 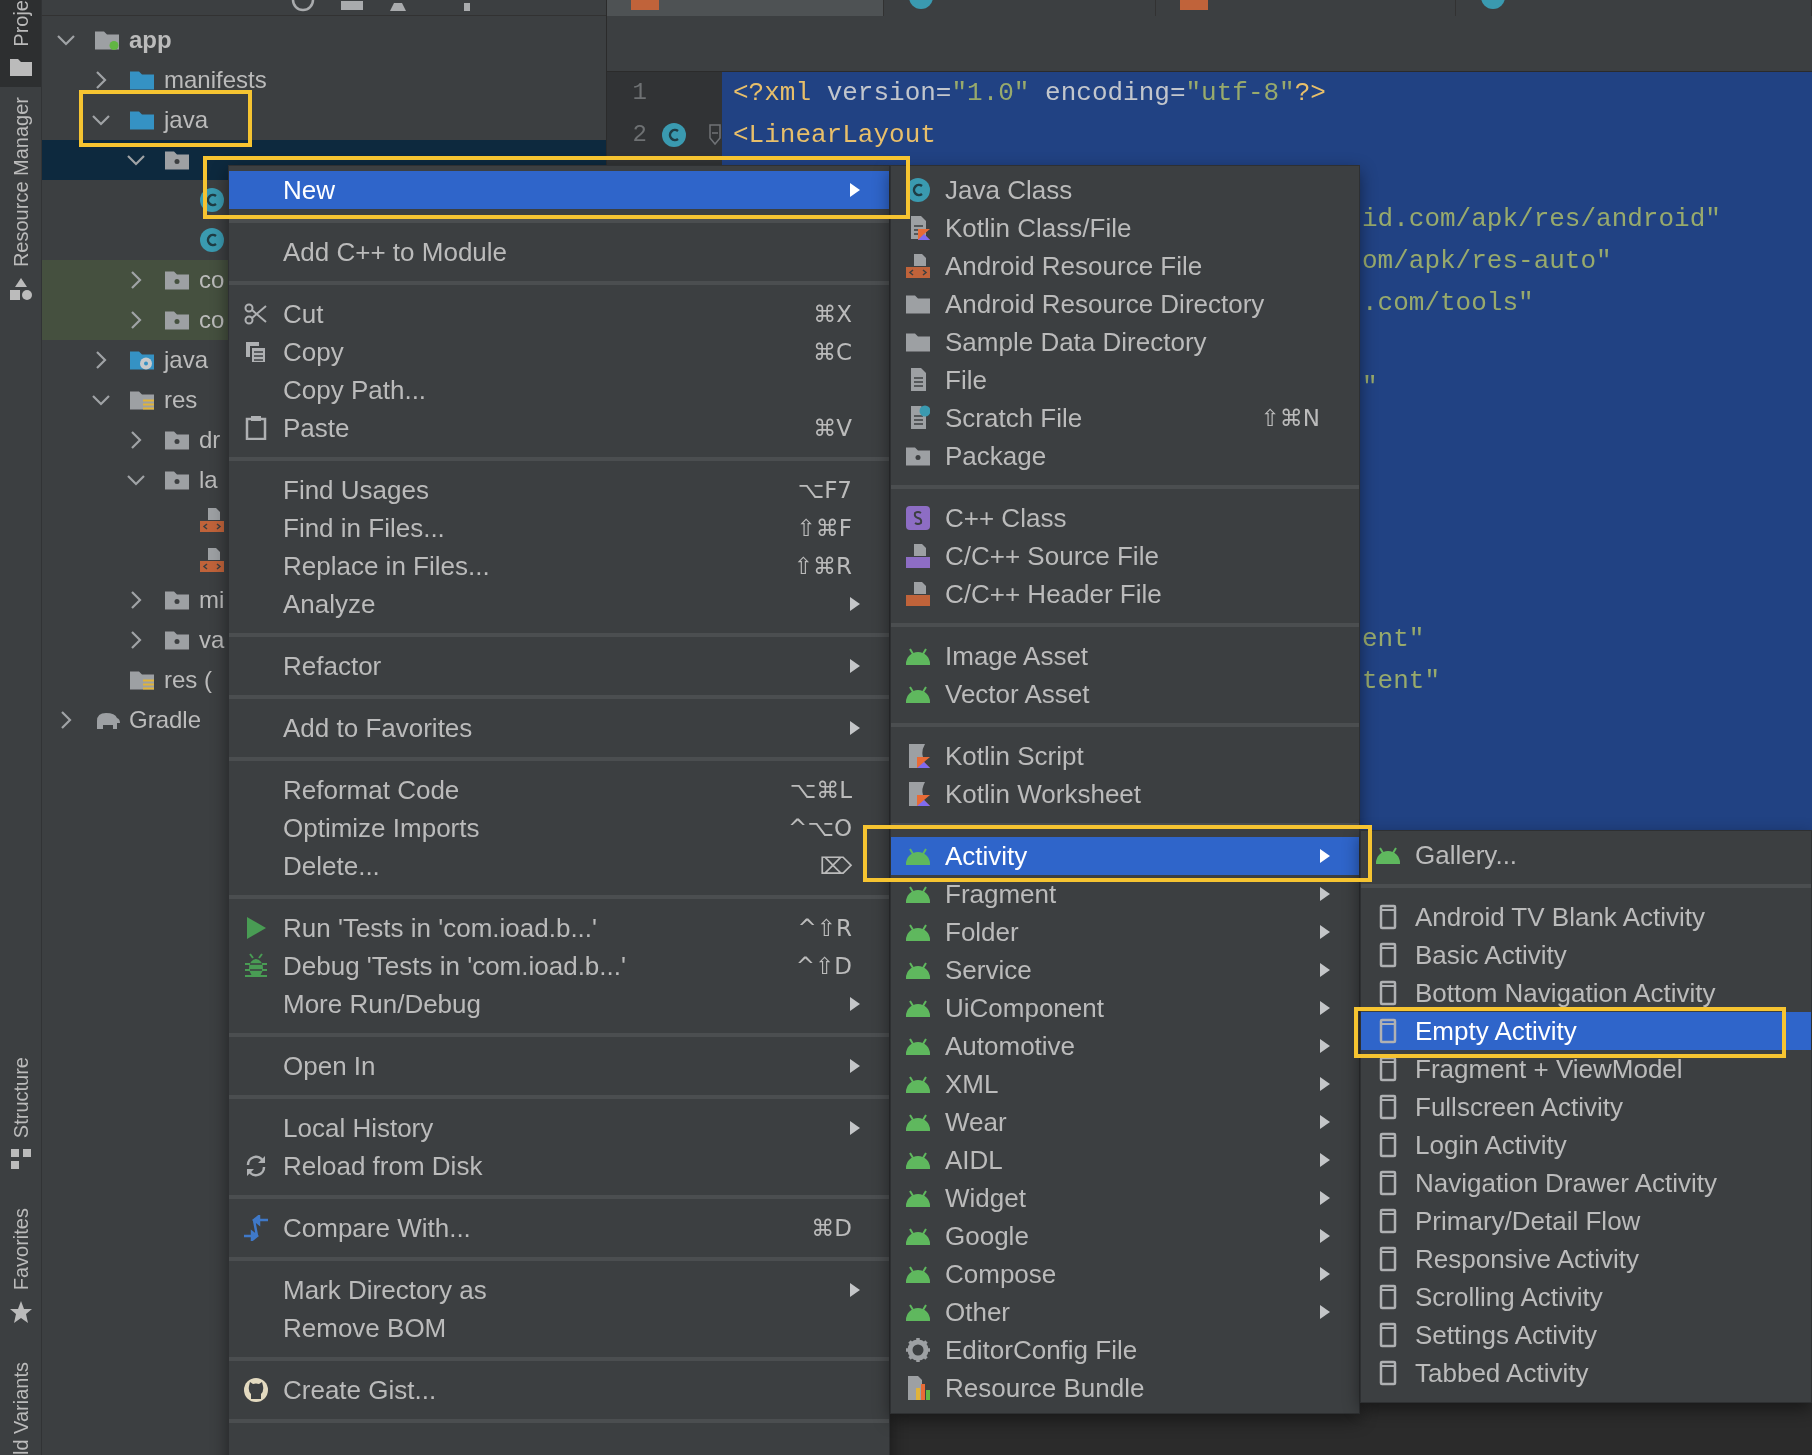 I want to click on code-line: id.com/apk/res/android", so click(x=1541, y=219).